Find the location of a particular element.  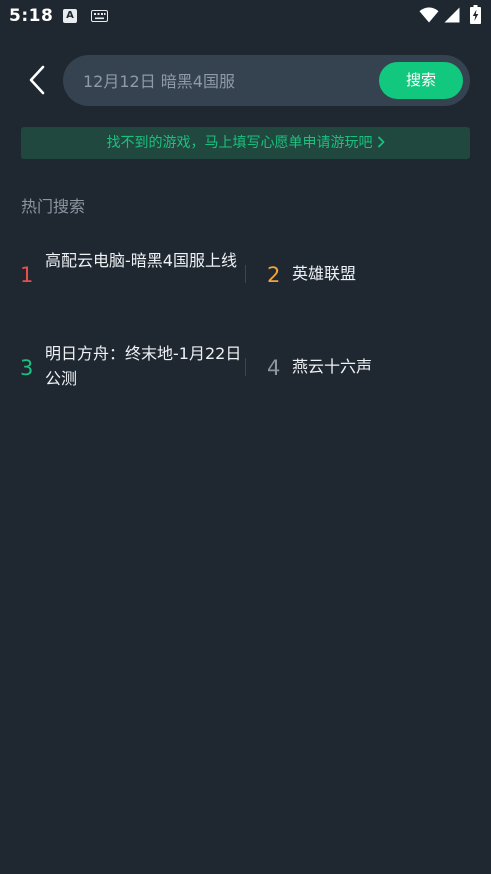

back-button is located at coordinates (38, 80).